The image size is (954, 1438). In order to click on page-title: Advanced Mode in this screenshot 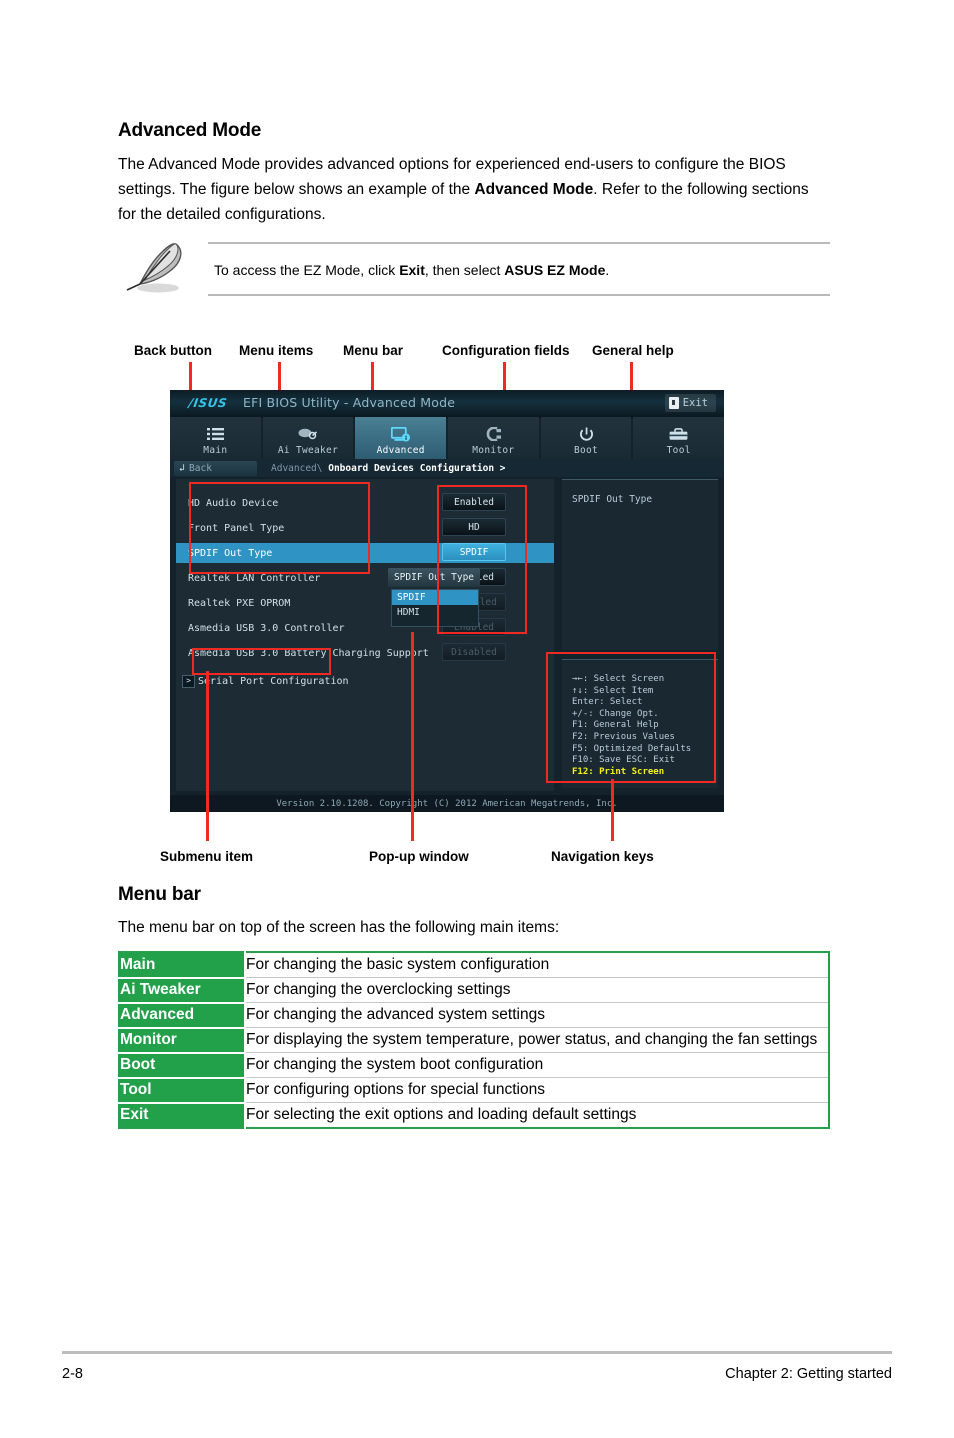, I will do `click(190, 130)`.